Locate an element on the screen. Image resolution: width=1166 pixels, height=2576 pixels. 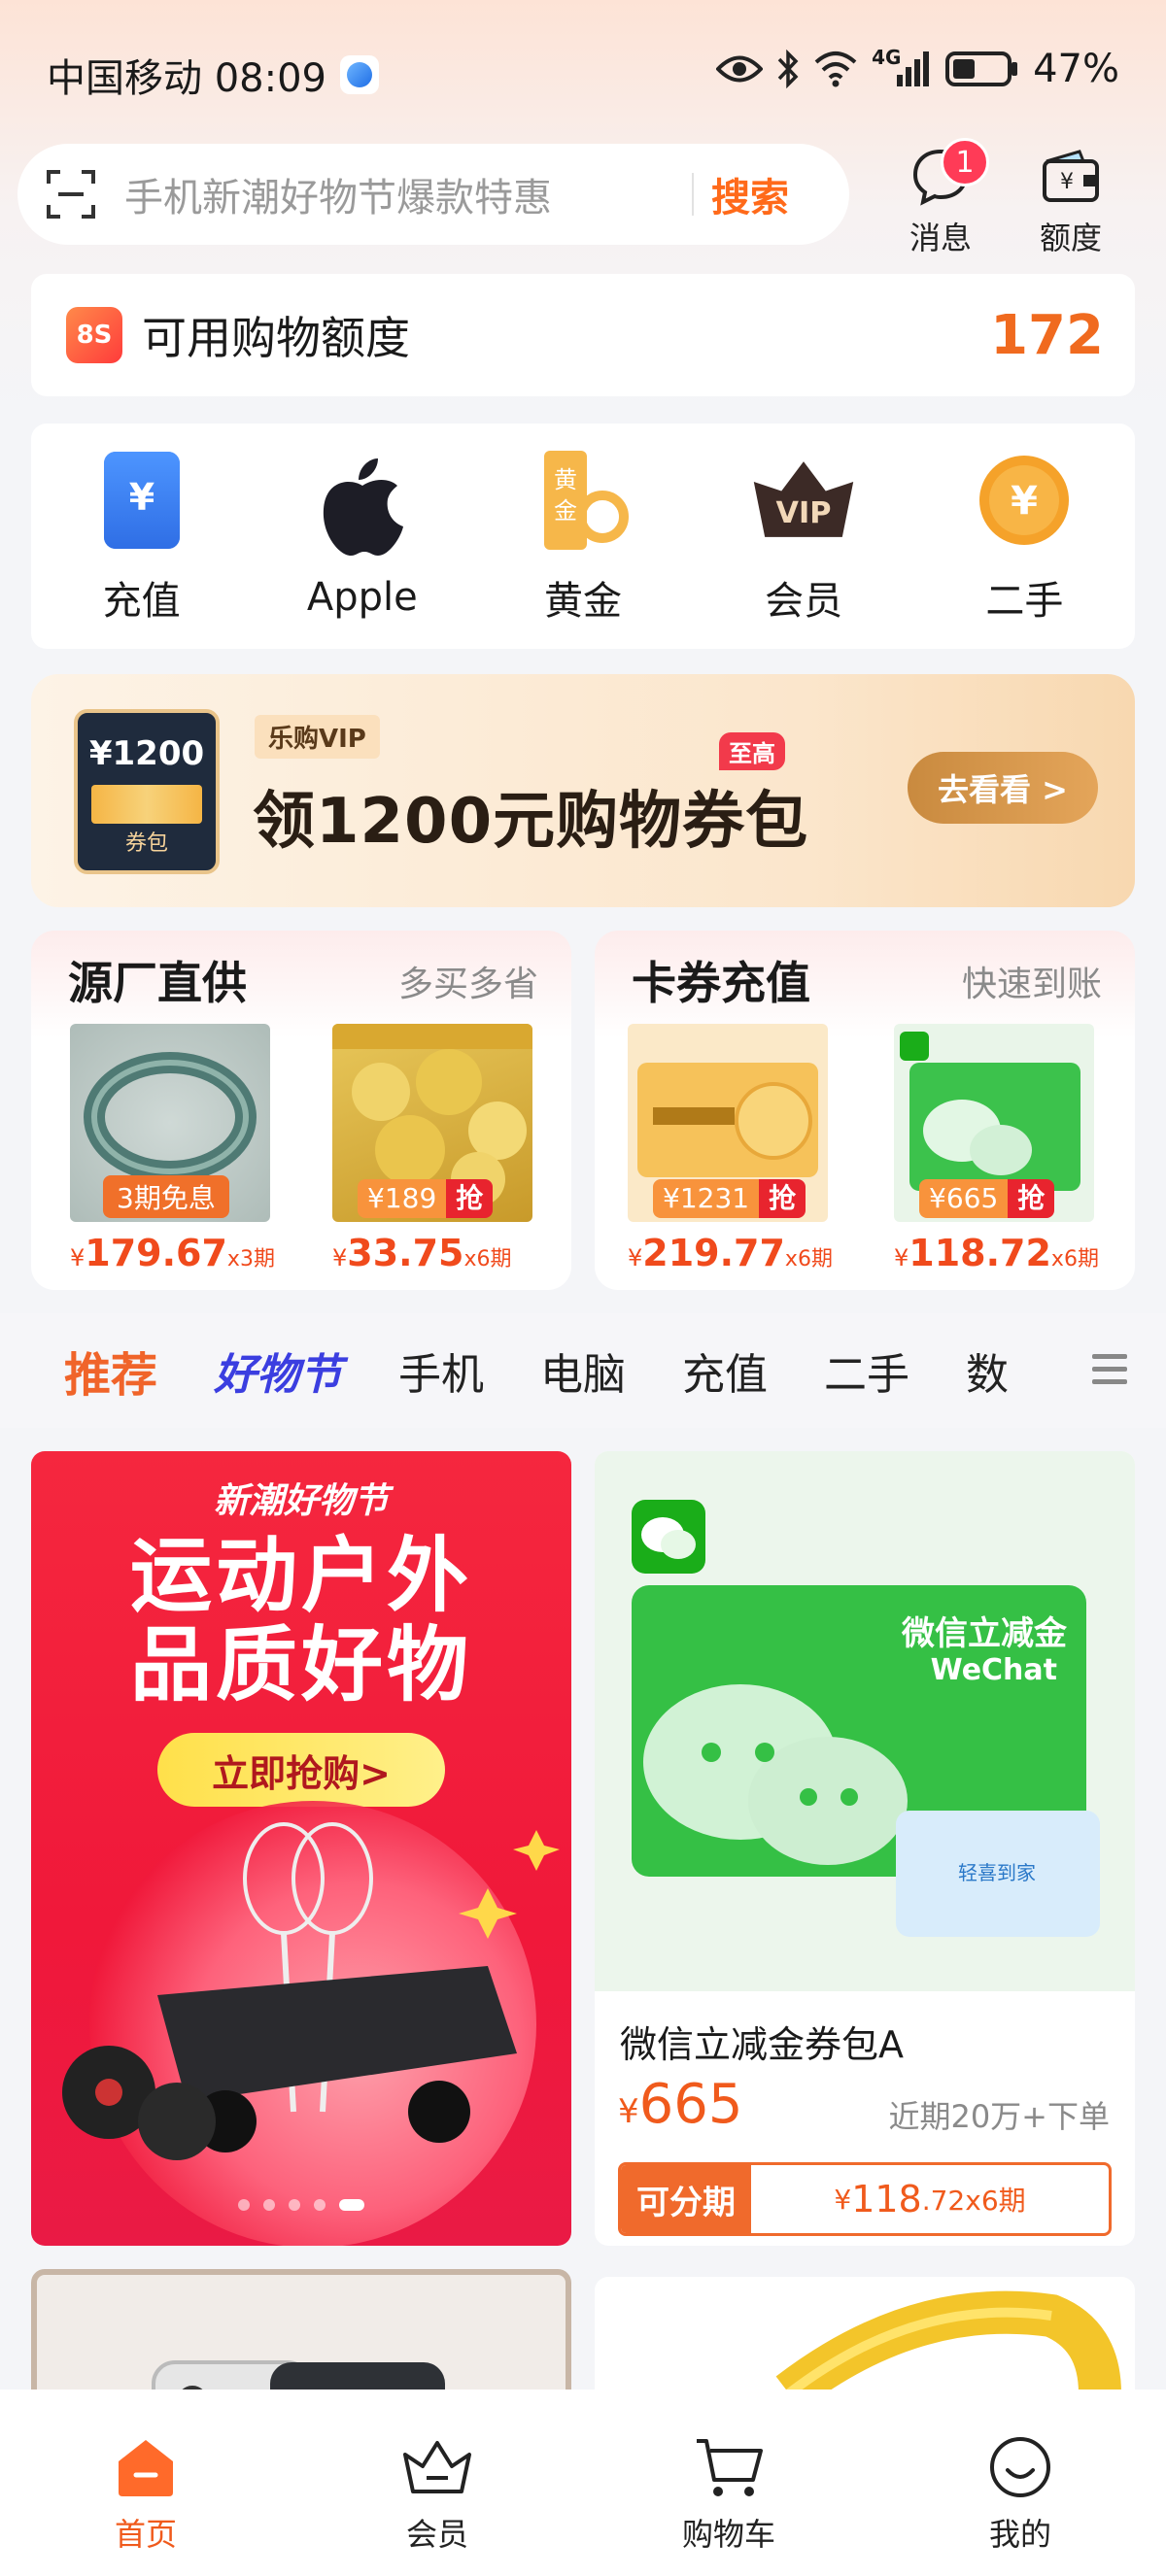
search-input: 手机新潮好物节爆款特惠 is located at coordinates (399, 194).